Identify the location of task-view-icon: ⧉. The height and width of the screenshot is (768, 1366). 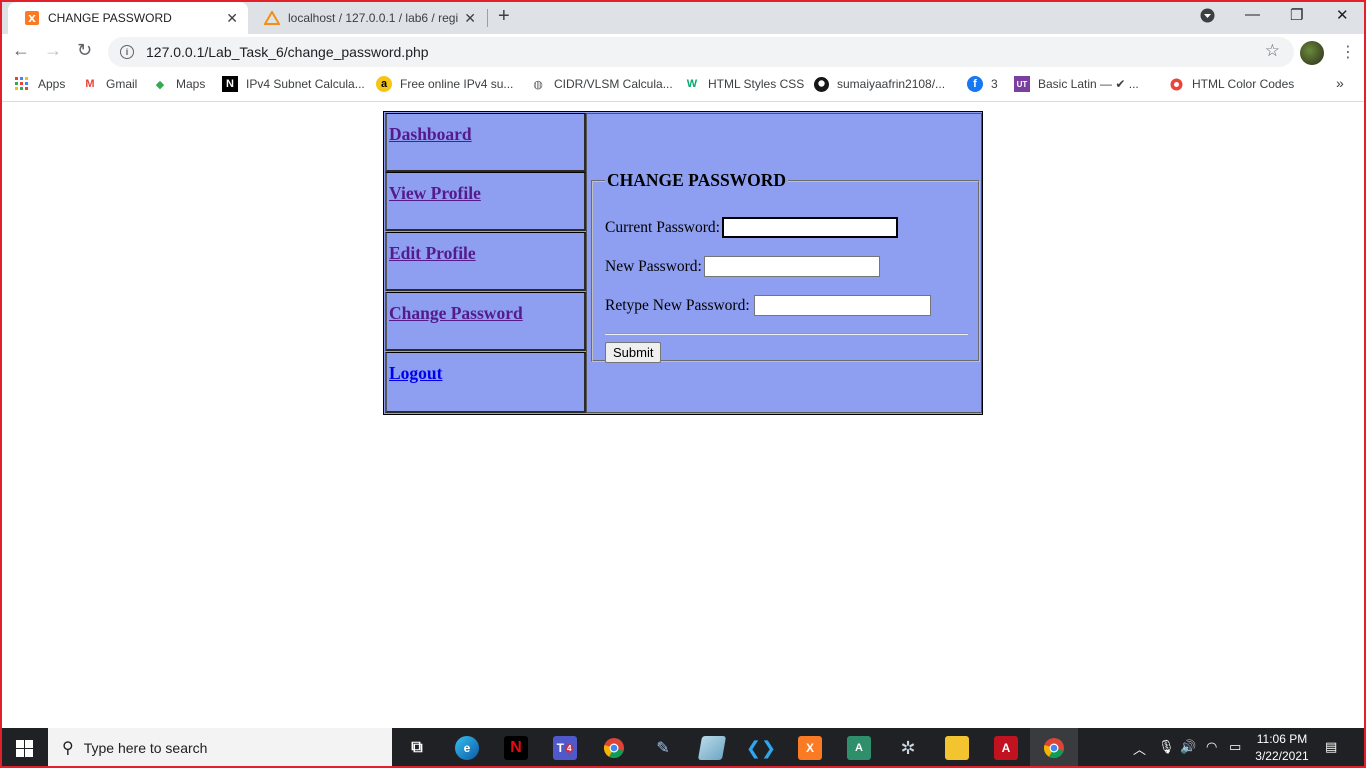
(417, 748).